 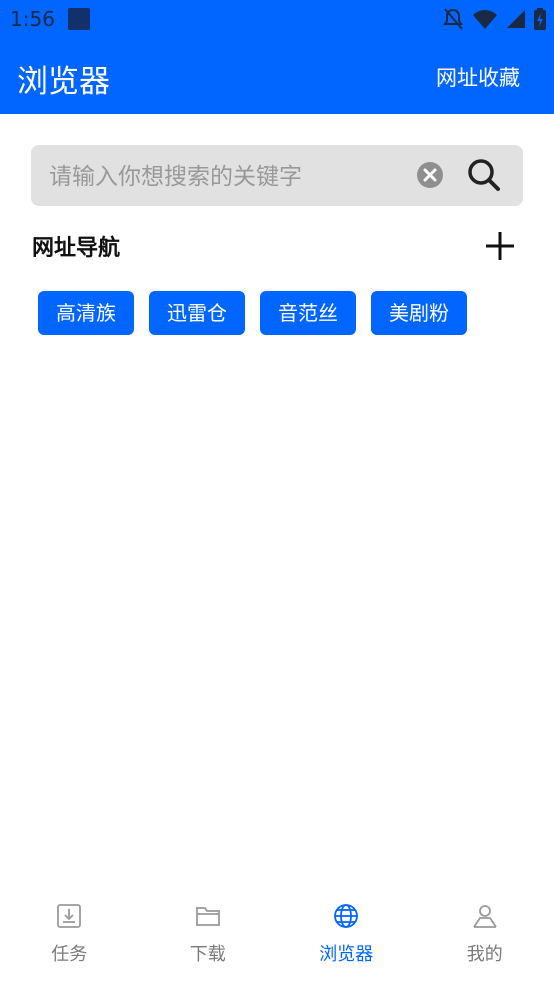 I want to click on notification-icon, so click(x=79, y=19).